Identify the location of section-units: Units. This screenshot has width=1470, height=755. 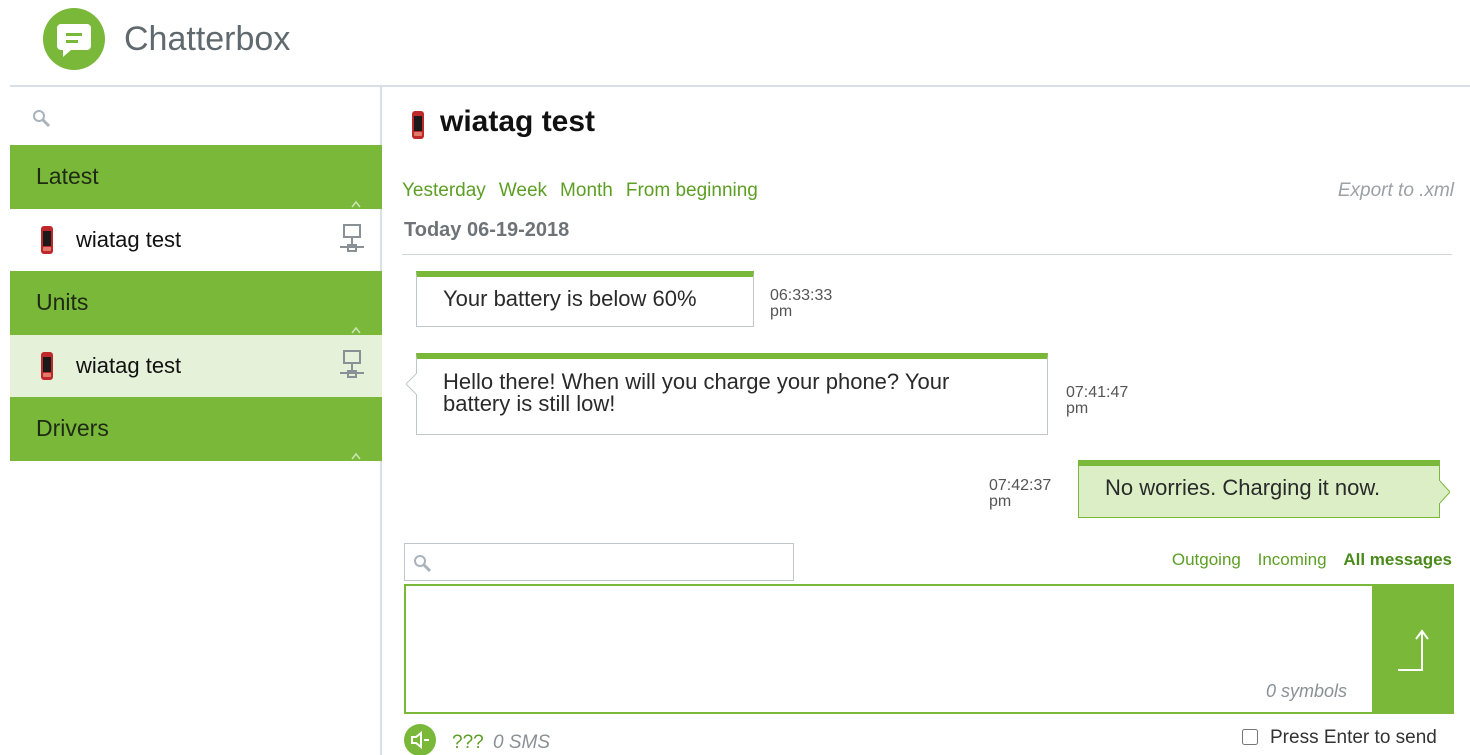
(196, 303).